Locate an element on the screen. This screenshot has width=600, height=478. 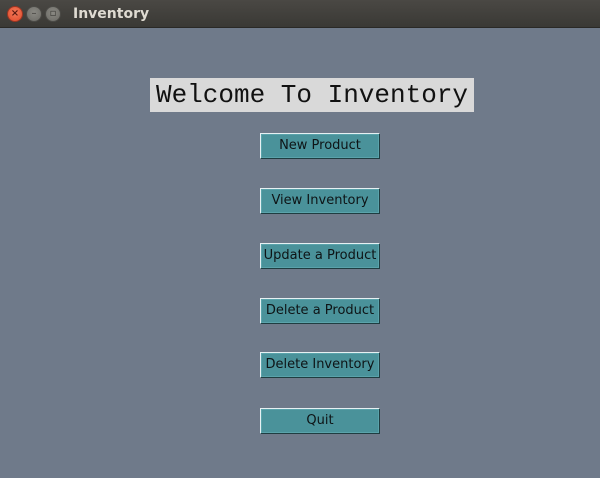
quit-button: Quit is located at coordinates (320, 421).